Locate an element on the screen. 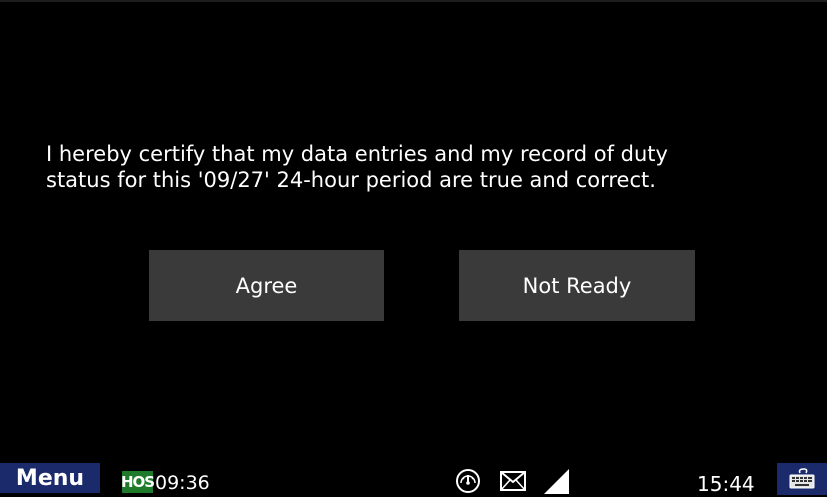  taskbar: Menu HOS 09:36 15:44 is located at coordinates (413, 478).